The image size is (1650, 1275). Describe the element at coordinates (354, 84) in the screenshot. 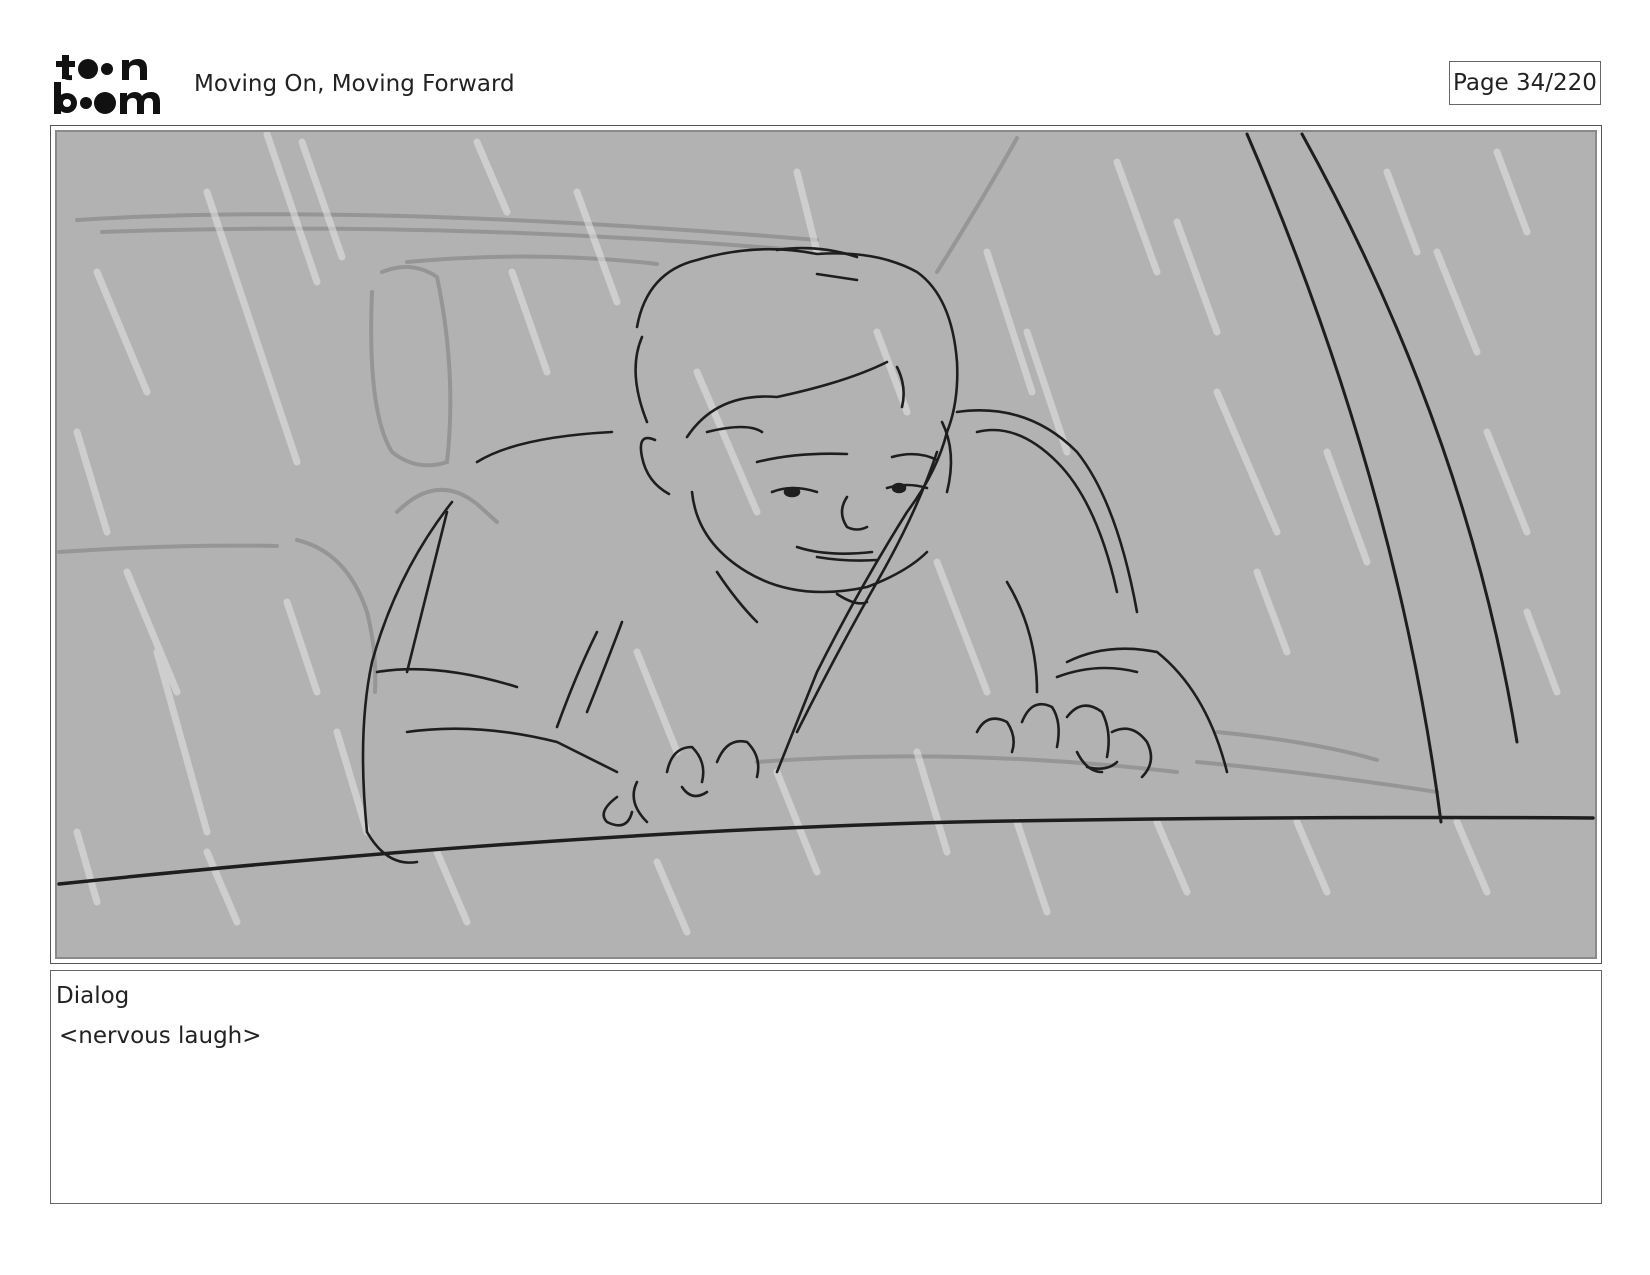

I see `document-title: Moving On, Moving Forward` at that location.